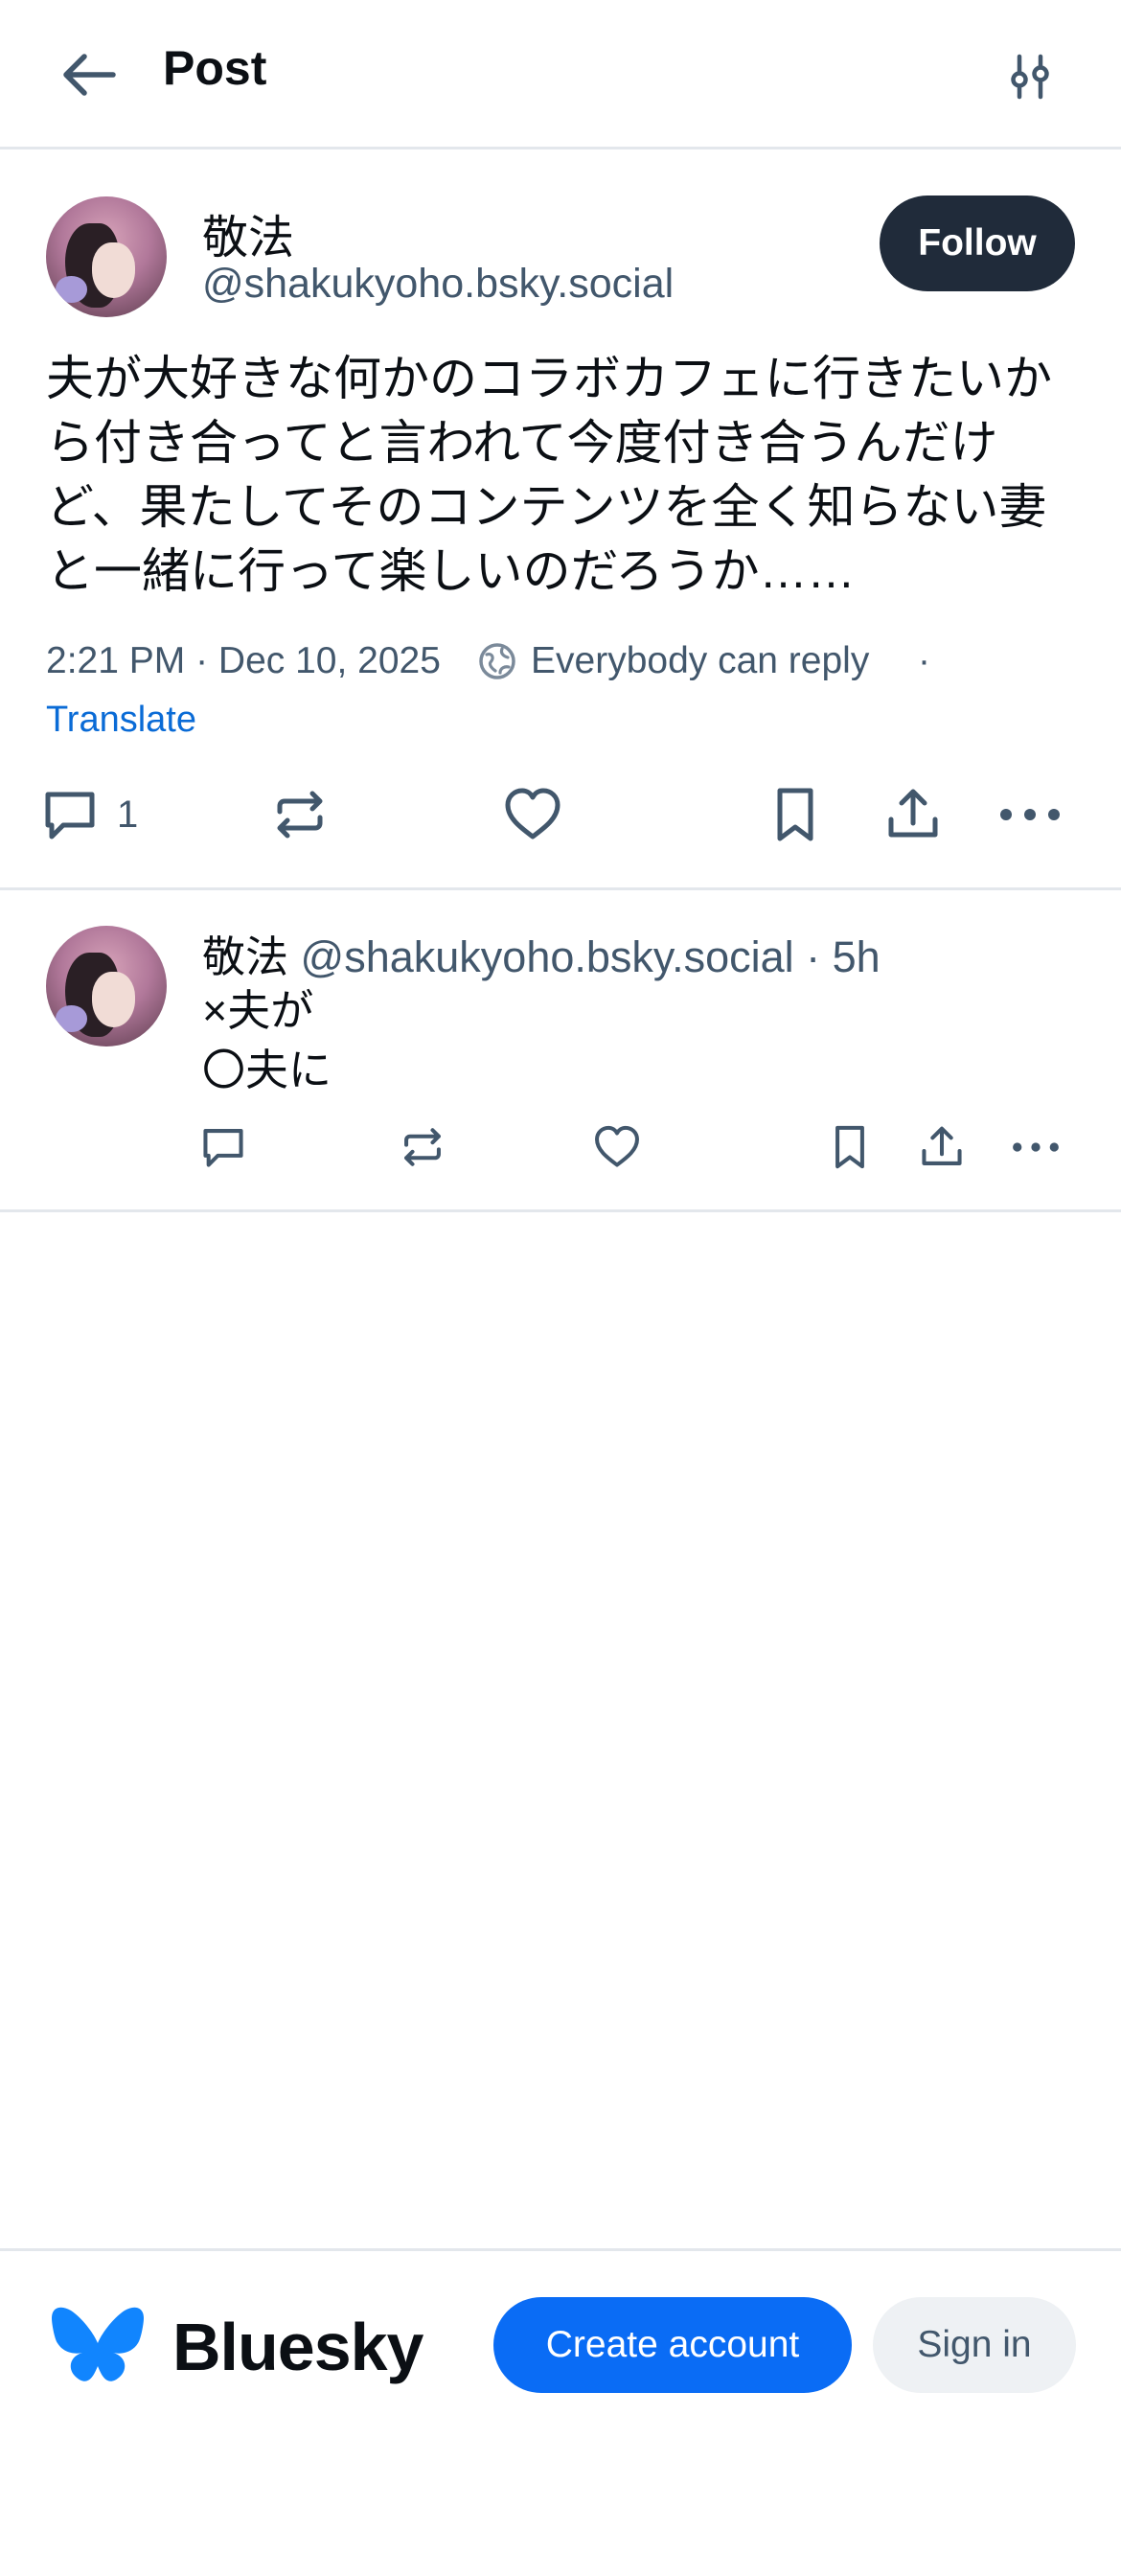  I want to click on reply-author-handle: @shakukyoho.bsky.social, so click(547, 956).